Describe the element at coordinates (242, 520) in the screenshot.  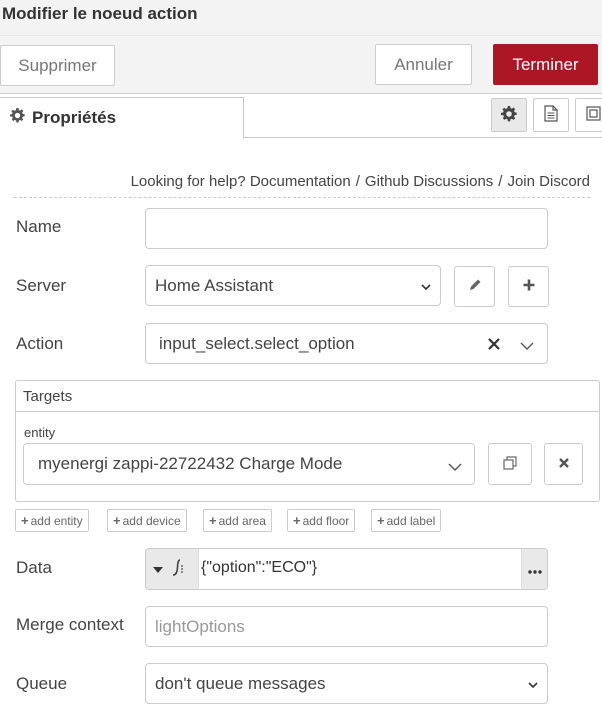
I see `add-area-label: add area` at that location.